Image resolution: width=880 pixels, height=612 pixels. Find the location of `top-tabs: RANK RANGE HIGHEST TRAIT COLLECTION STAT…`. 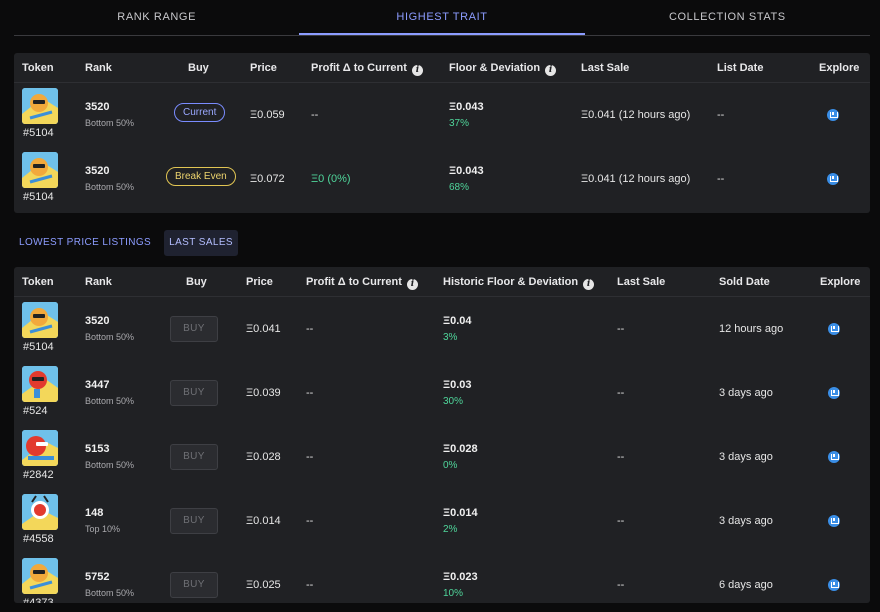

top-tabs: RANK RANGE HIGHEST TRAIT COLLECTION STAT… is located at coordinates (442, 18).